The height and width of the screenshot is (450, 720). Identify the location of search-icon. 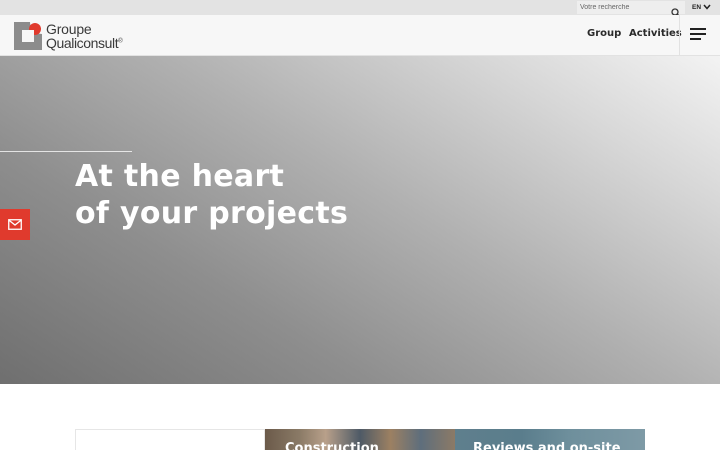
(676, 10).